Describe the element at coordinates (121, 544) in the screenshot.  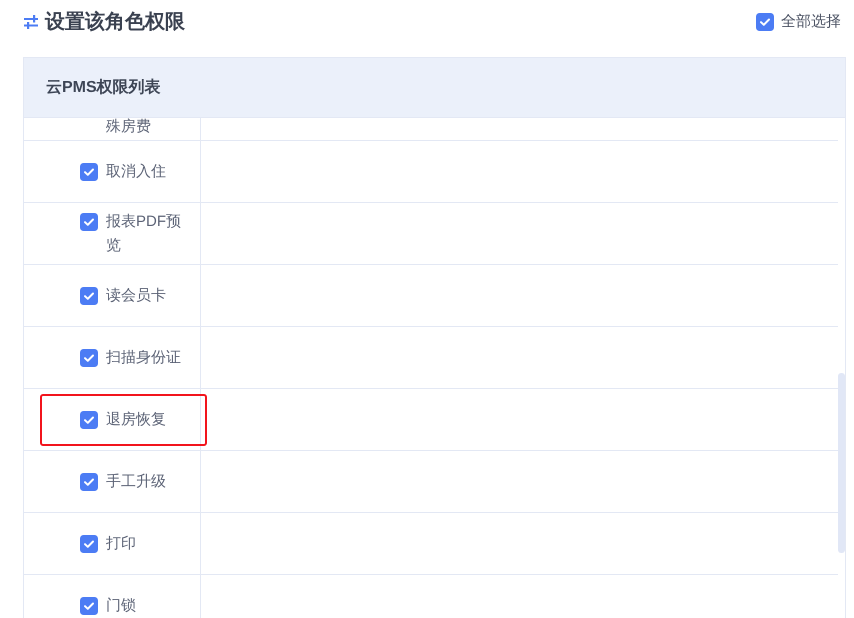
I see `permission-label: 打印` at that location.